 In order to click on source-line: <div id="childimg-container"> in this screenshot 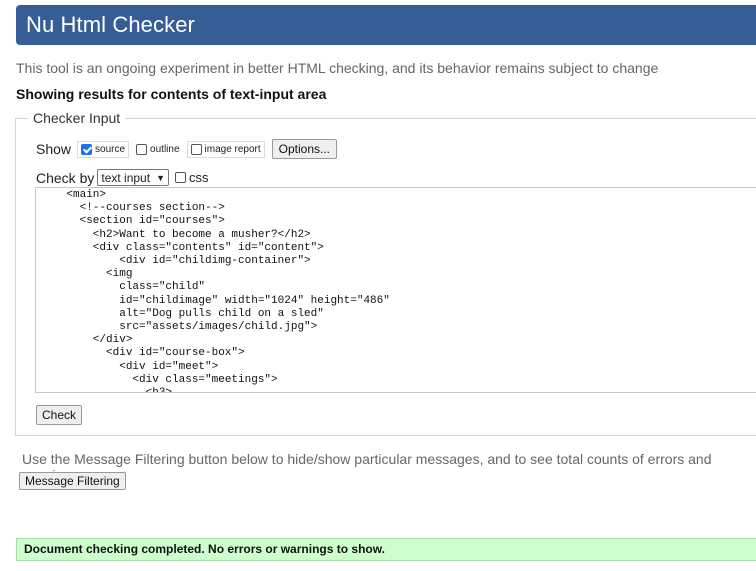, I will do `click(175, 261)`.